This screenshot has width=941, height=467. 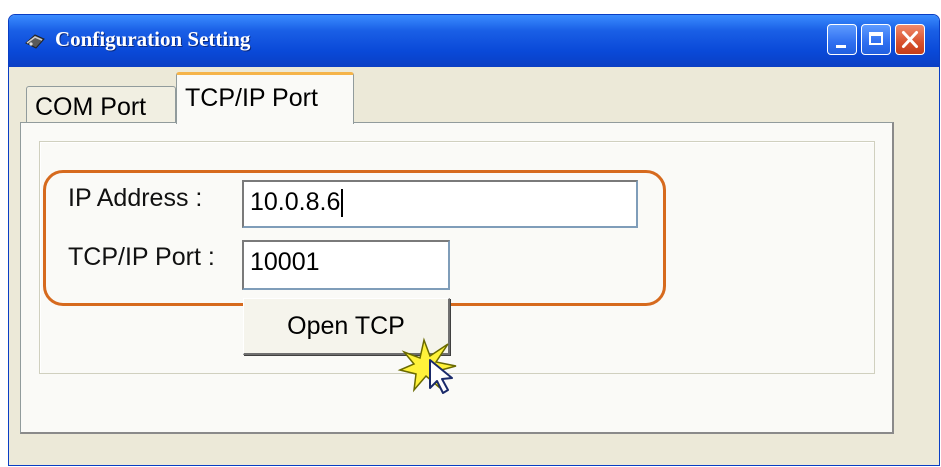 What do you see at coordinates (440, 204) in the screenshot?
I see `ip-address-input: 10.0.8.6` at bounding box center [440, 204].